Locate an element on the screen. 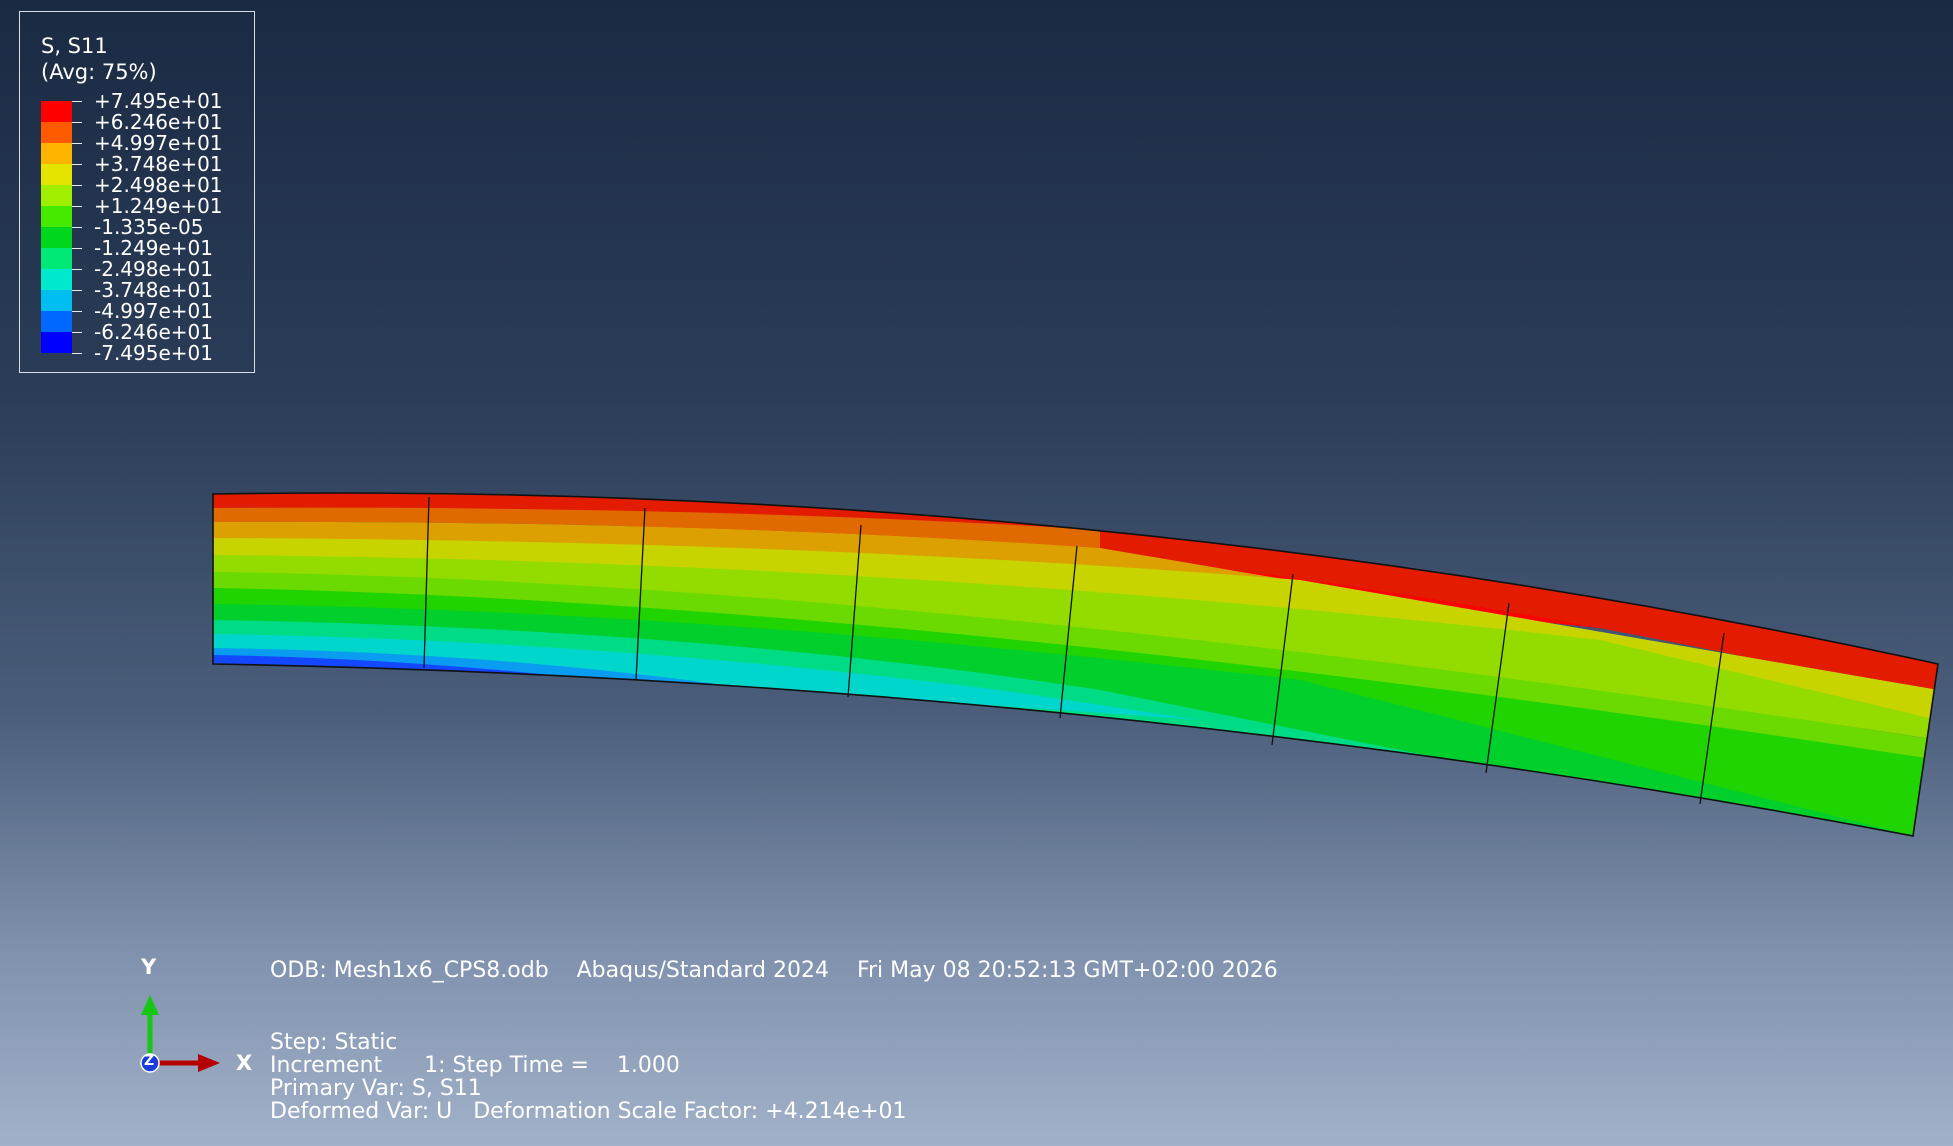 Image resolution: width=1953 pixels, height=1146 pixels. legend-subtitle: (Avg: 75%) is located at coordinates (99, 72).